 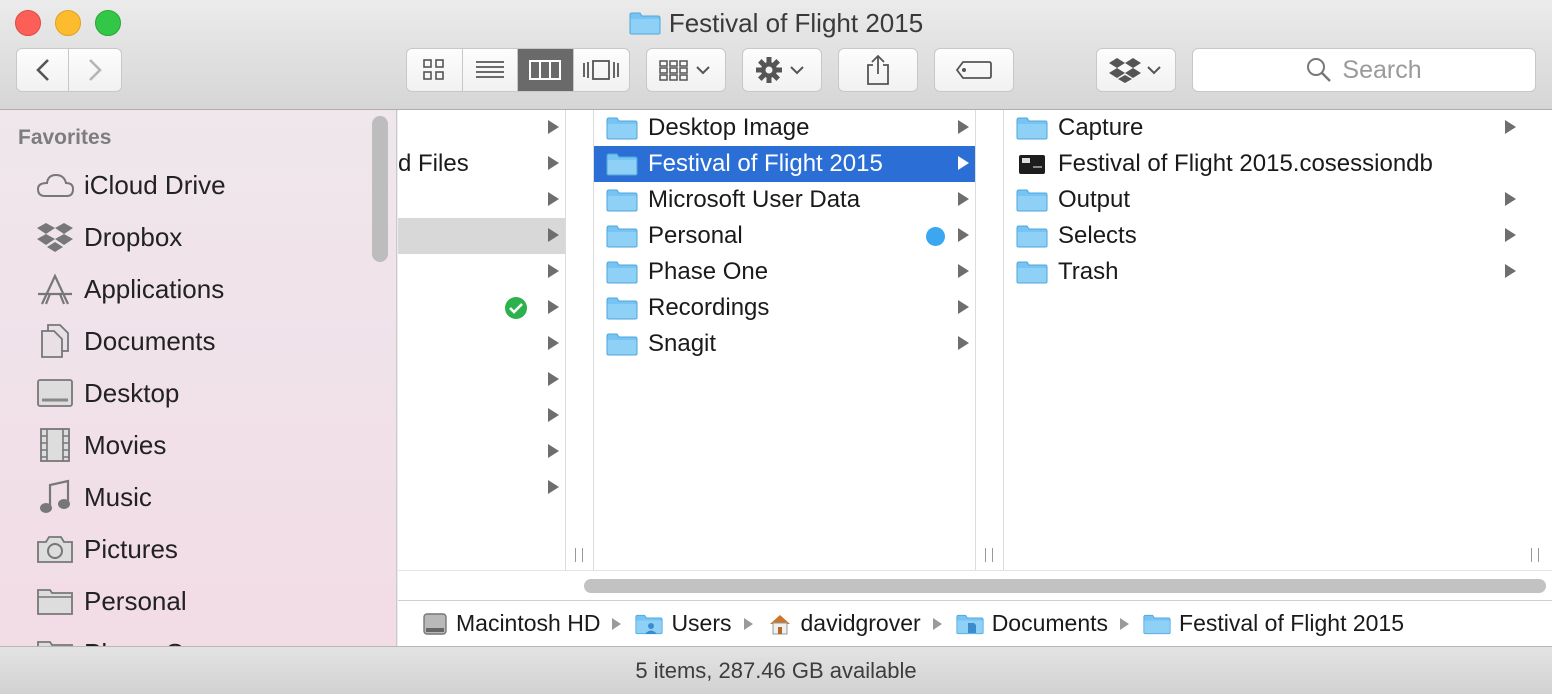 I want to click on column-view-icon, so click(x=545, y=70).